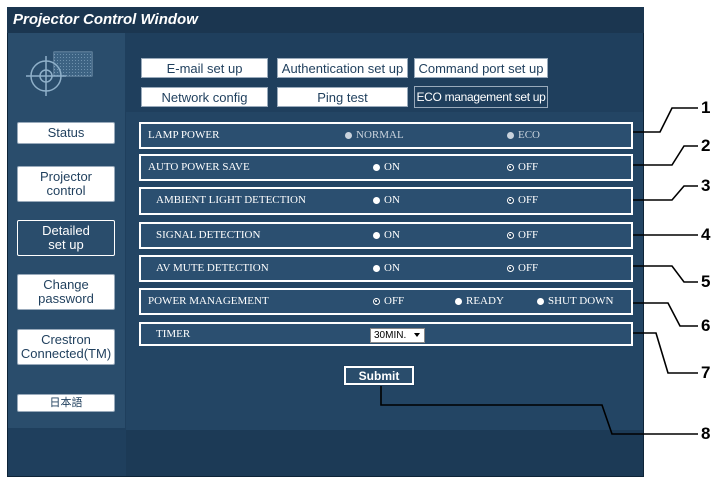 Image resolution: width=716 pixels, height=482 pixels. I want to click on callout-number: 2, so click(706, 145).